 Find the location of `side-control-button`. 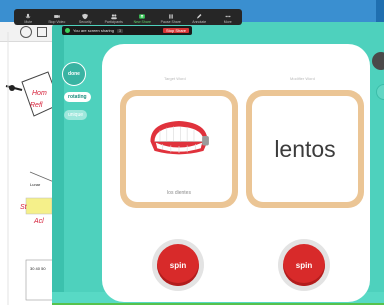

side-control-button is located at coordinates (378, 61).